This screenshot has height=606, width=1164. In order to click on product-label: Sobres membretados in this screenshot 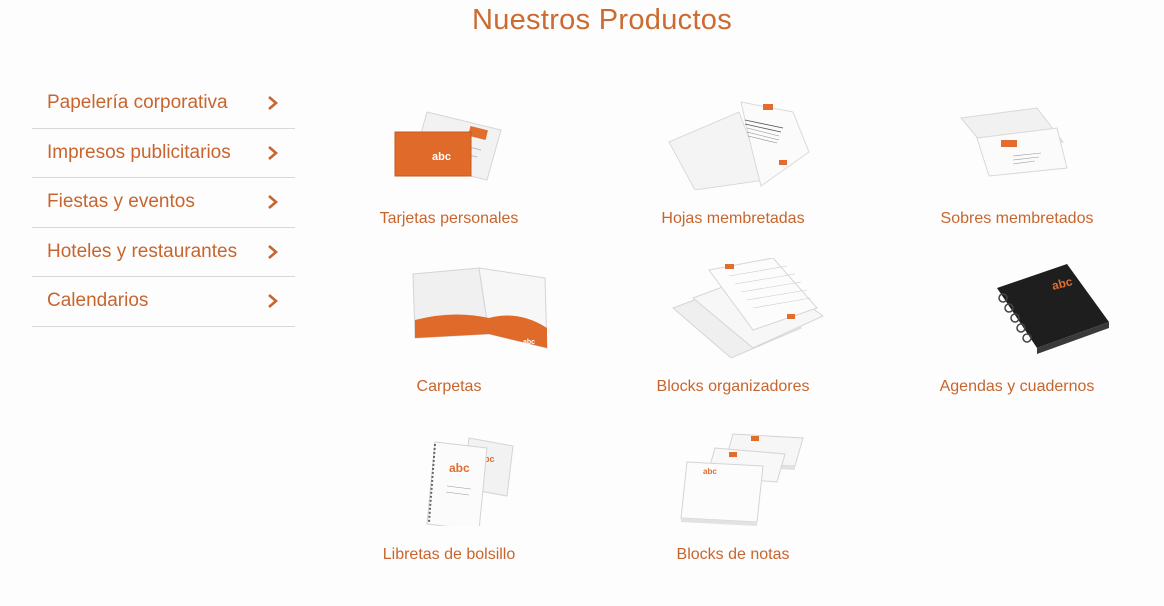, I will do `click(1017, 218)`.